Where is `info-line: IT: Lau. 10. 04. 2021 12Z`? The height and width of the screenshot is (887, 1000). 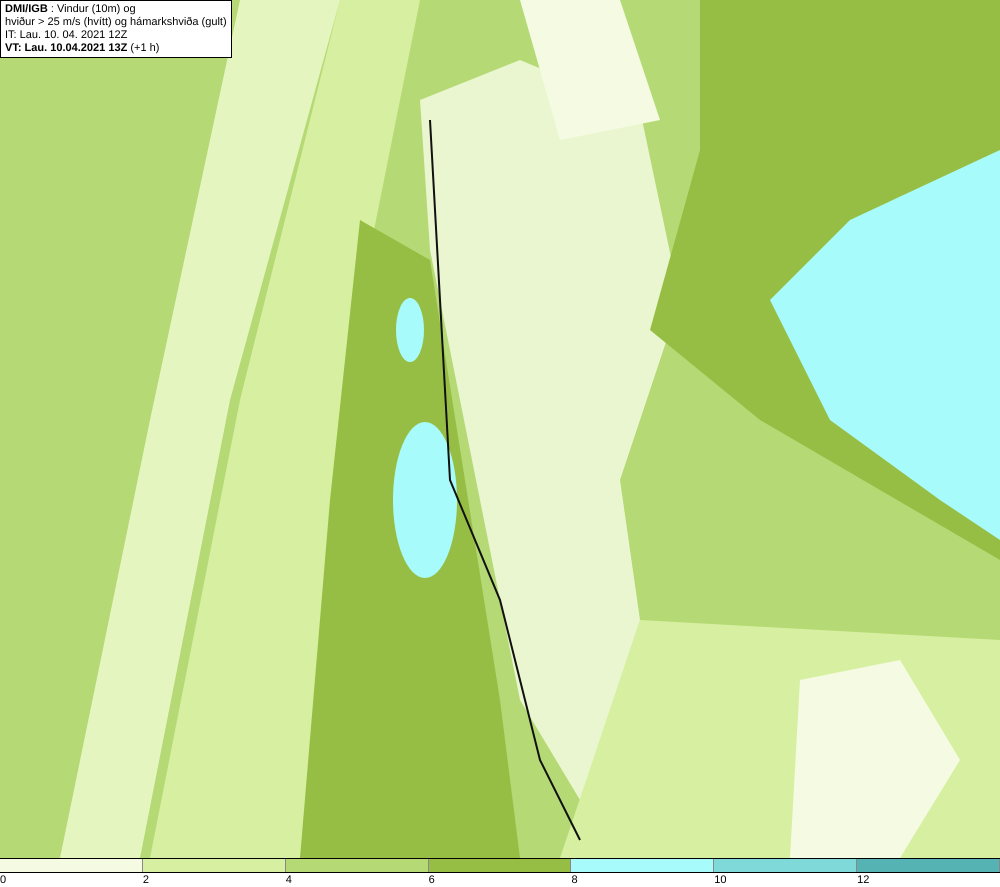
info-line: IT: Lau. 10. 04. 2021 12Z is located at coordinates (66, 35).